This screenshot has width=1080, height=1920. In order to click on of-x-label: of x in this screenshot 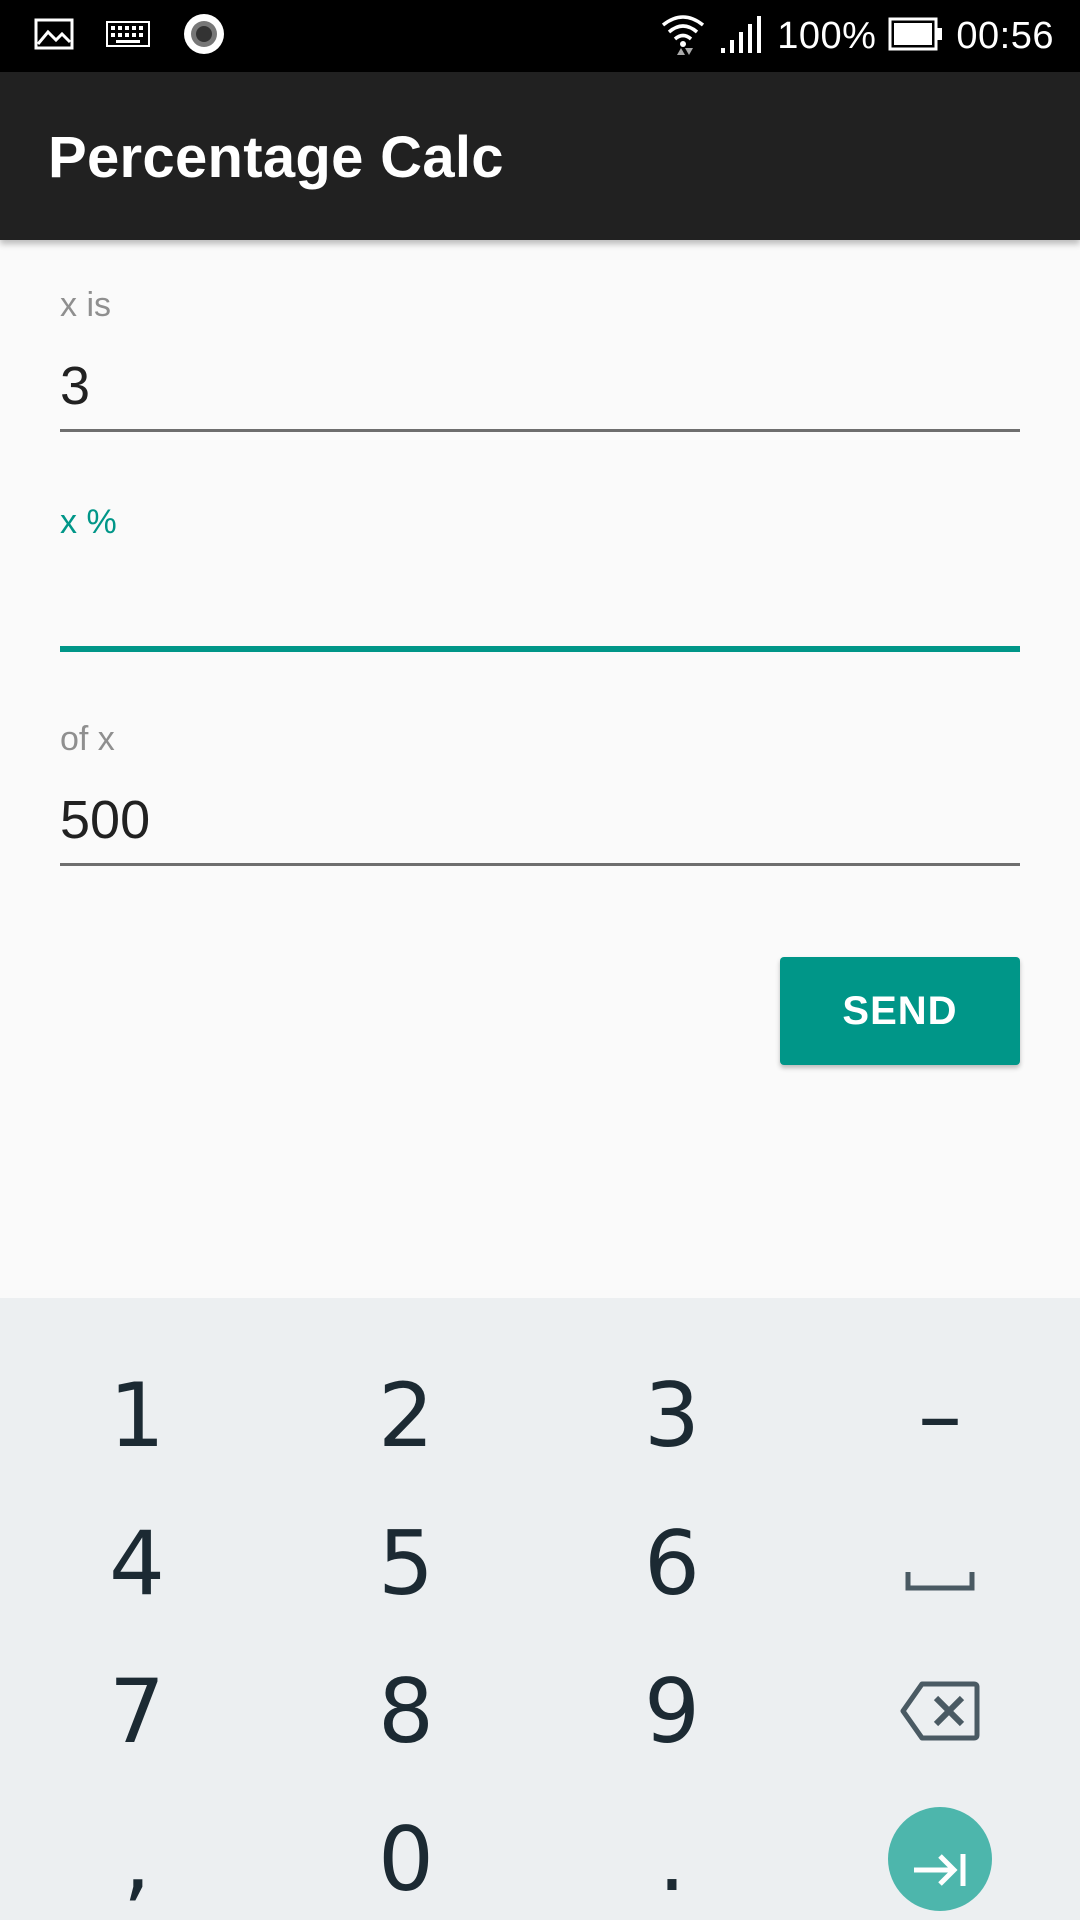, I will do `click(87, 739)`.